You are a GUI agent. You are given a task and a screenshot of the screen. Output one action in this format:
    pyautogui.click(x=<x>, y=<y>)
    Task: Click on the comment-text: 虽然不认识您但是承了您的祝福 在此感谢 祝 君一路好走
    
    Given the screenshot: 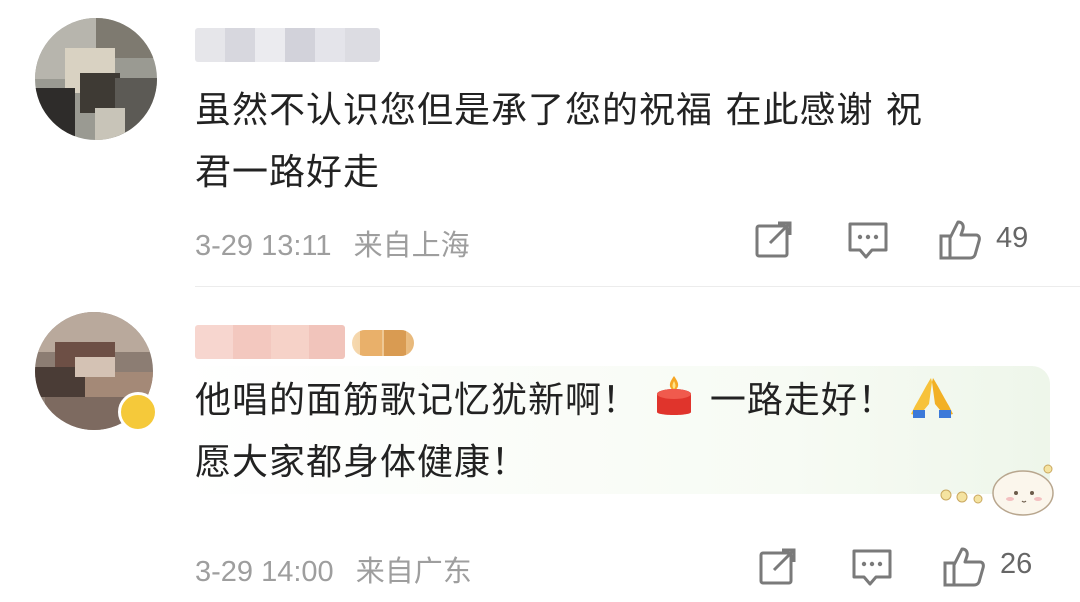 What is the action you would take?
    pyautogui.click(x=559, y=141)
    